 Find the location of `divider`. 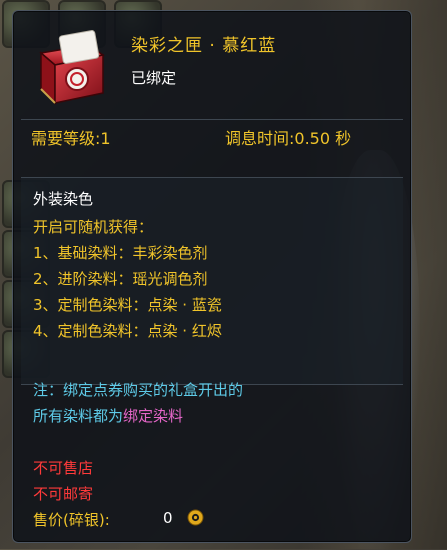

divider is located at coordinates (212, 119).